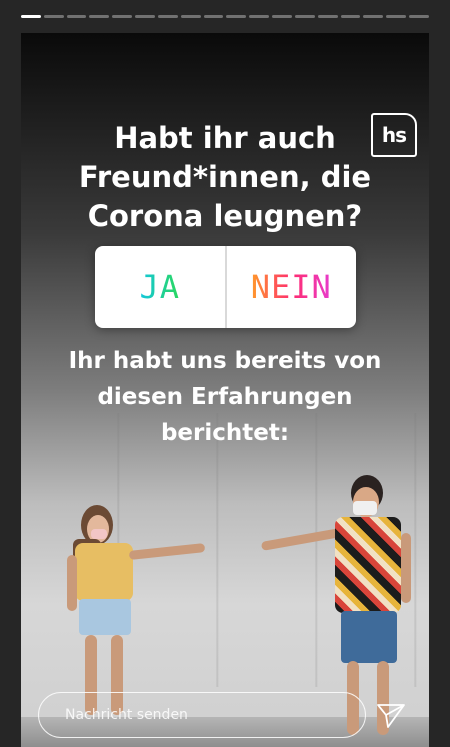 The image size is (450, 747). I want to click on poll-option-yes: JA, so click(160, 287).